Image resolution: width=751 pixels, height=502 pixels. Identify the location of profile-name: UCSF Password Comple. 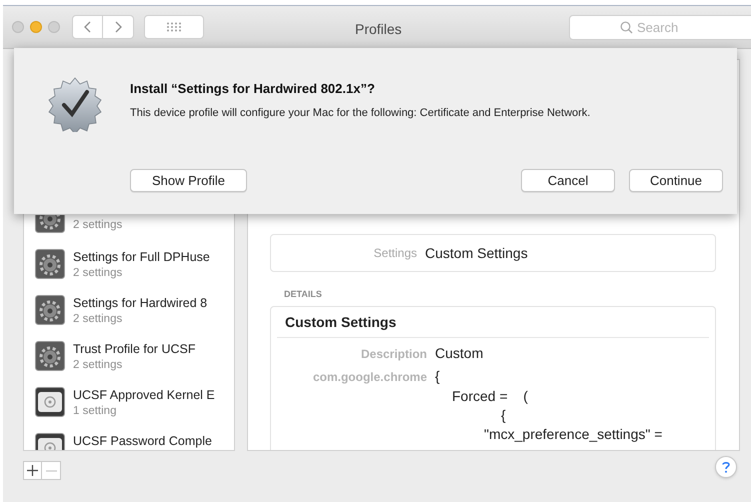
(142, 441).